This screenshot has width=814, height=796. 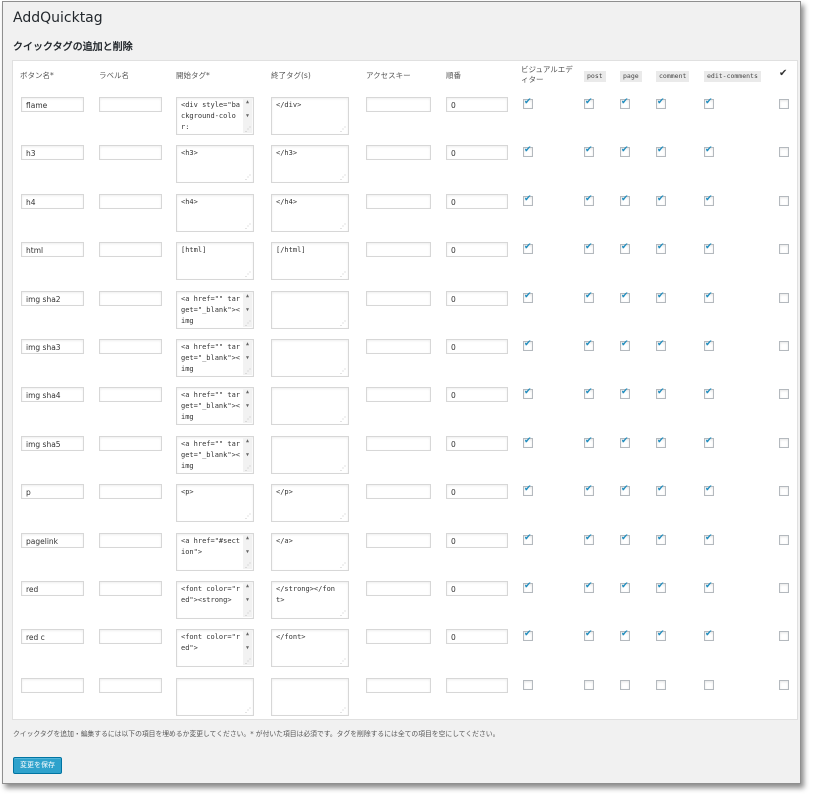 What do you see at coordinates (215, 503) in the screenshot?
I see `start-tag-textarea: <p> ⋰` at bounding box center [215, 503].